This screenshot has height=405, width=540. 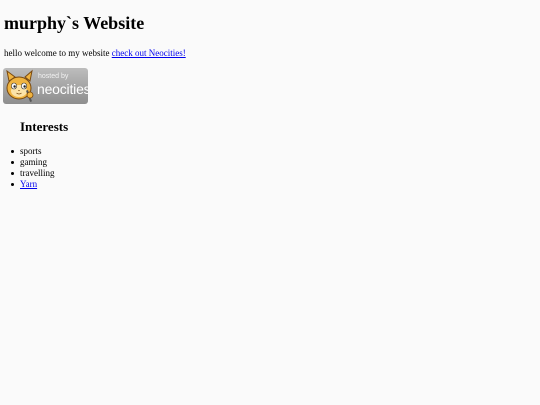 I want to click on list-item: gaming, so click(x=33, y=162).